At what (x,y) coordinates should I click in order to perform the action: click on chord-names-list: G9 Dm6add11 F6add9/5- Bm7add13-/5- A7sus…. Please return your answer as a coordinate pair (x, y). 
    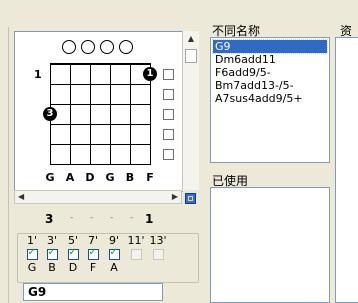
    Looking at the image, I should click on (270, 100).